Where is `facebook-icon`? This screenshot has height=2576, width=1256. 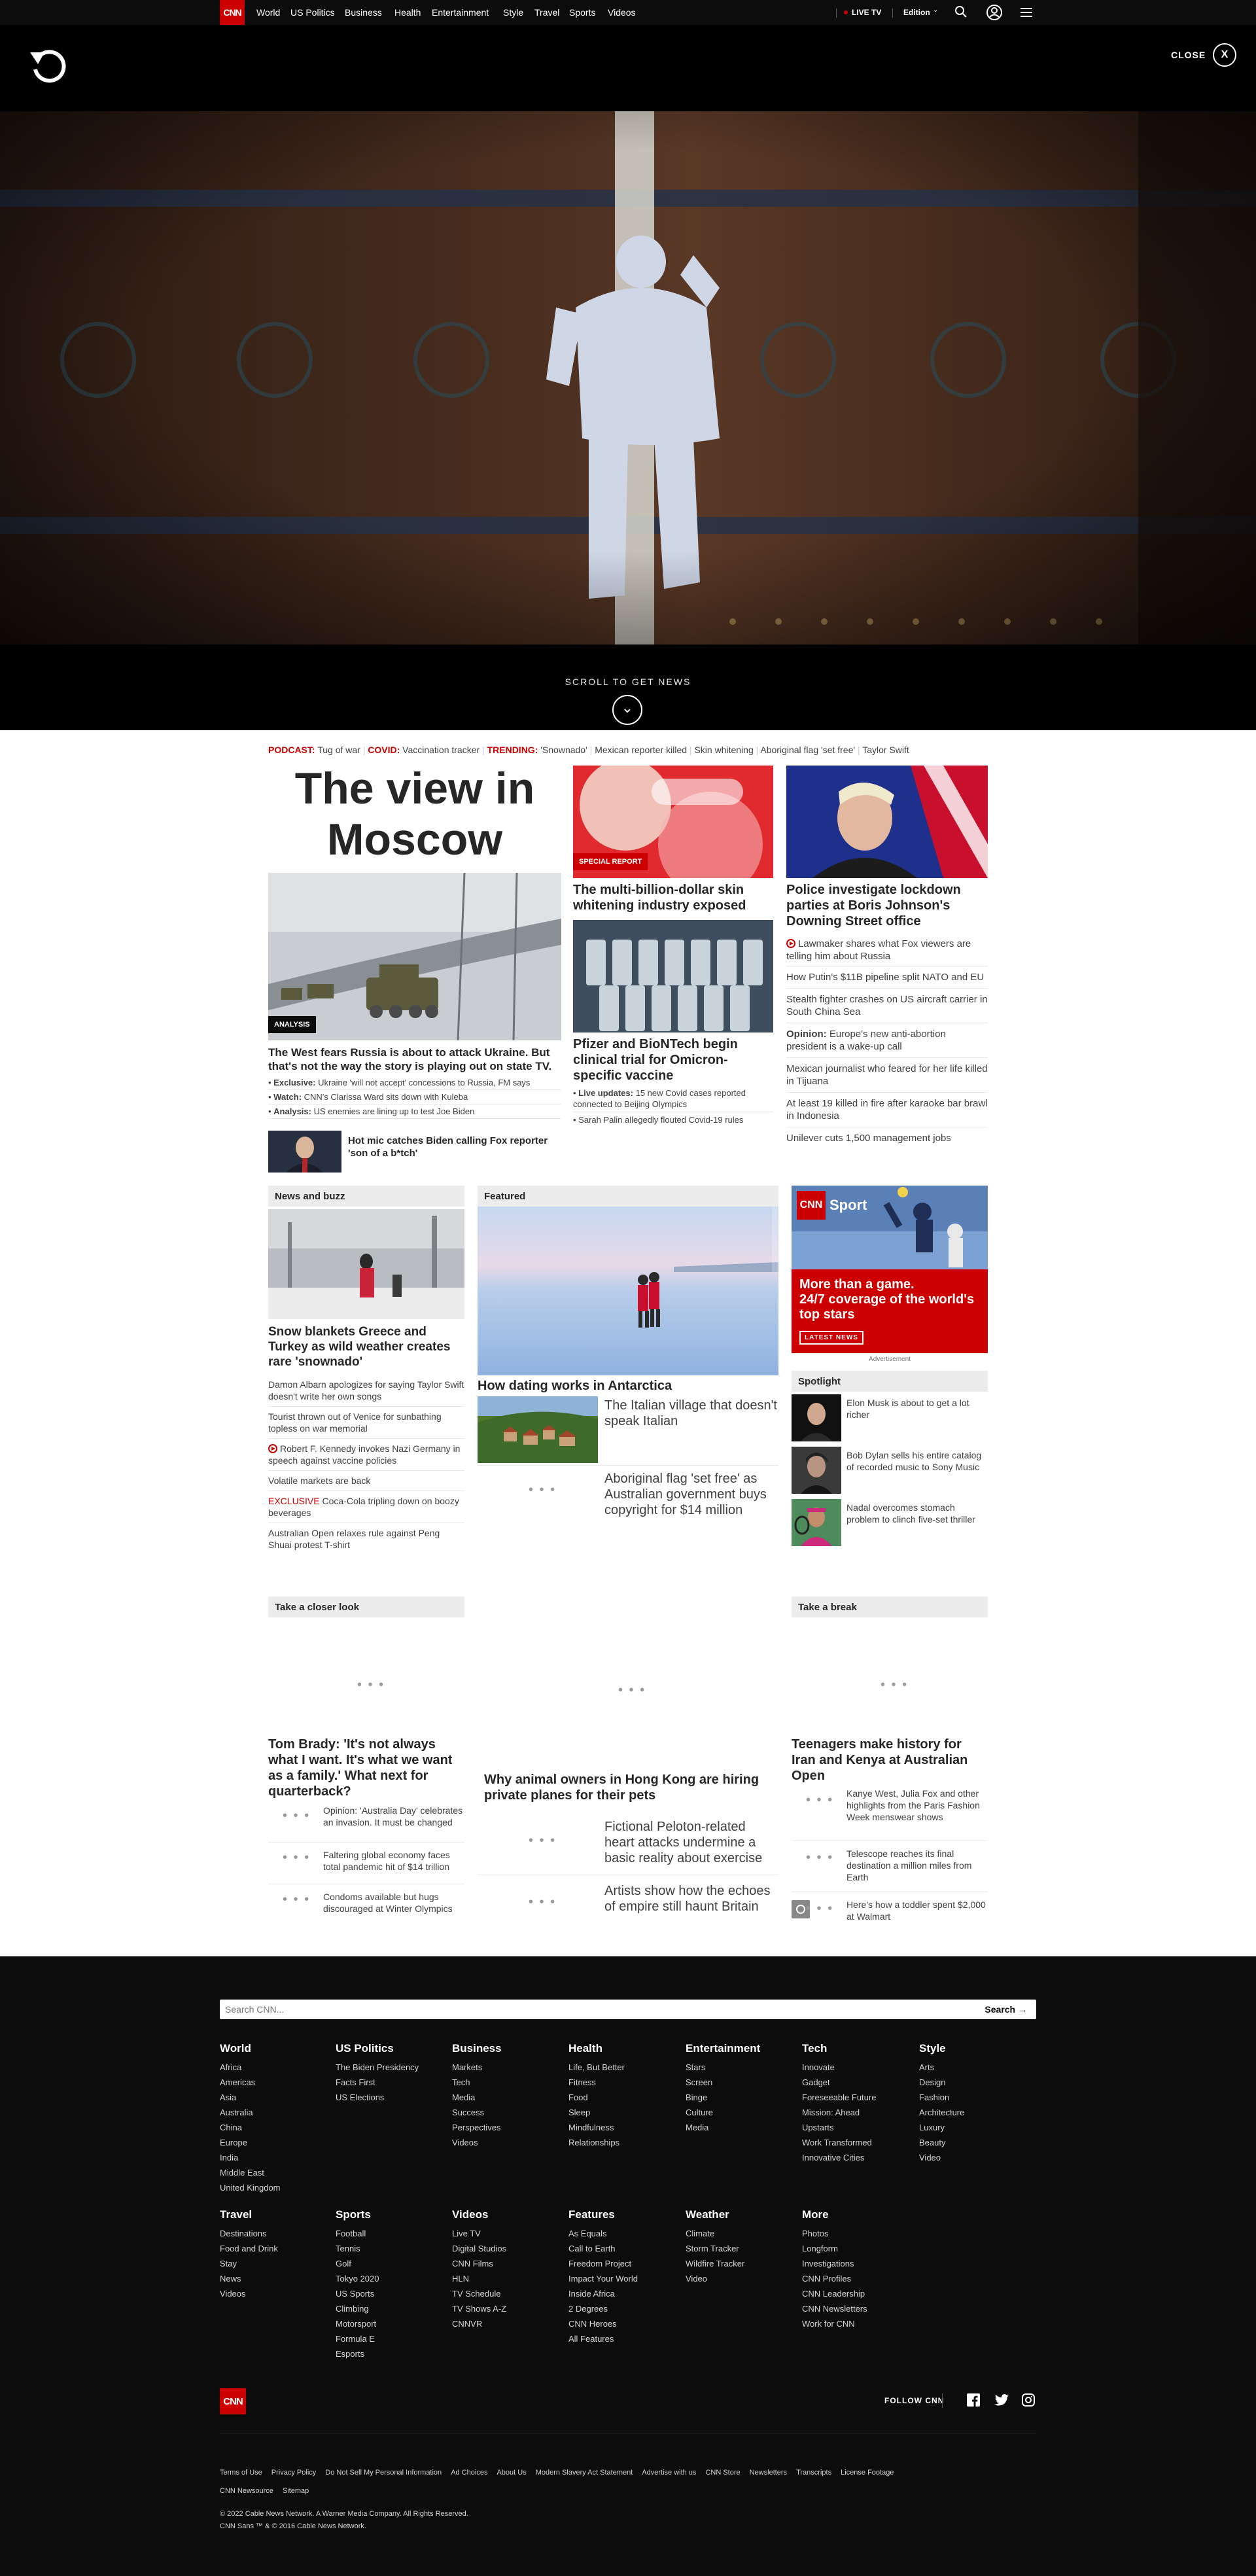
facebook-icon is located at coordinates (973, 2401).